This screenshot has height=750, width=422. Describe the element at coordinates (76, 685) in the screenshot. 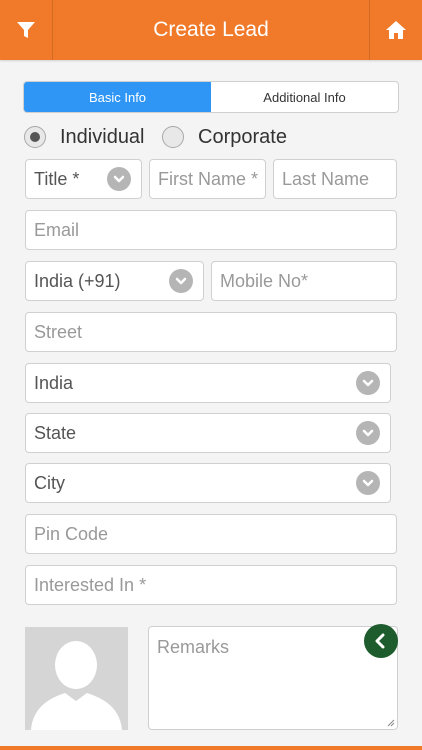

I see `person-placeholder-icon` at that location.